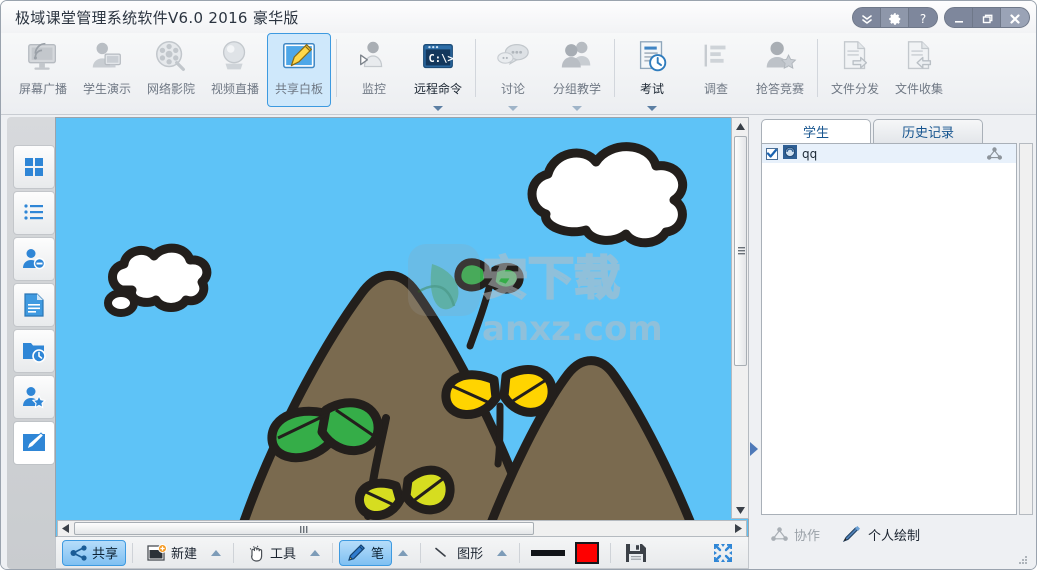 Image resolution: width=1037 pixels, height=570 pixels. I want to click on sidebar-item-user-star, so click(34, 397).